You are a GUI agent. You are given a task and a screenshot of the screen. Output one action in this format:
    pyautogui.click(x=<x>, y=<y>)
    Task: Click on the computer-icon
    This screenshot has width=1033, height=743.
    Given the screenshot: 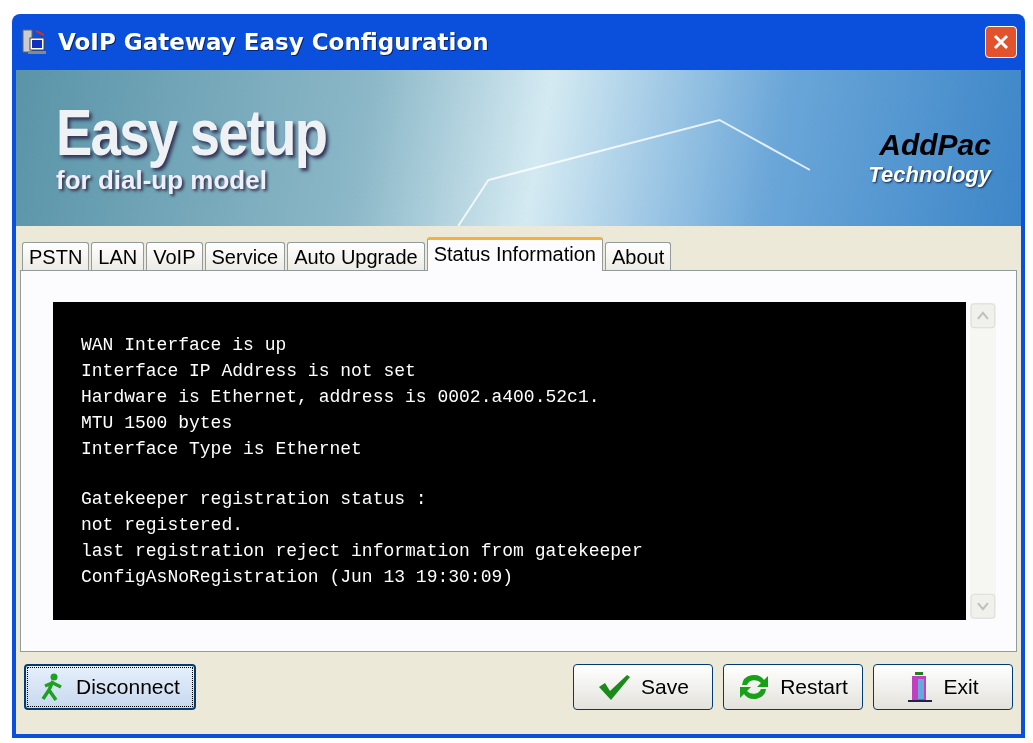 What is the action you would take?
    pyautogui.click(x=35, y=42)
    